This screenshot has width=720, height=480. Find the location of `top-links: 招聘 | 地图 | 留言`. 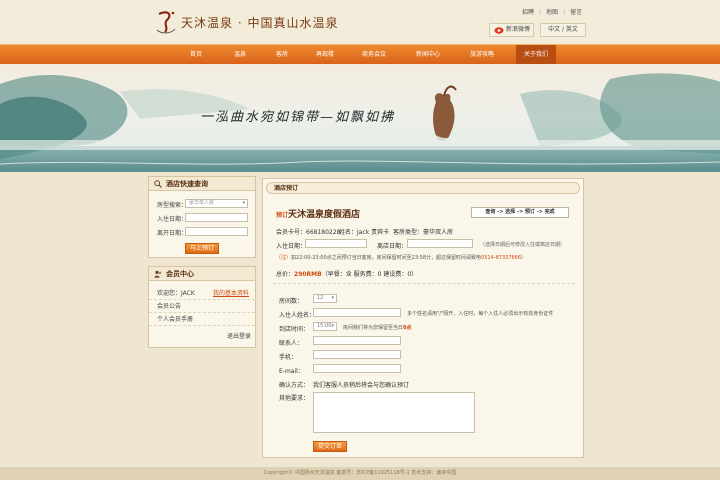

top-links: 招聘 | 地图 | 留言 is located at coordinates (552, 12).